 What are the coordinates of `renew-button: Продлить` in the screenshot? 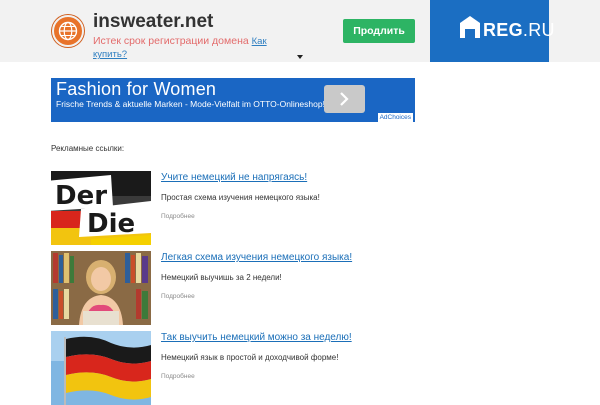 It's located at (379, 31).